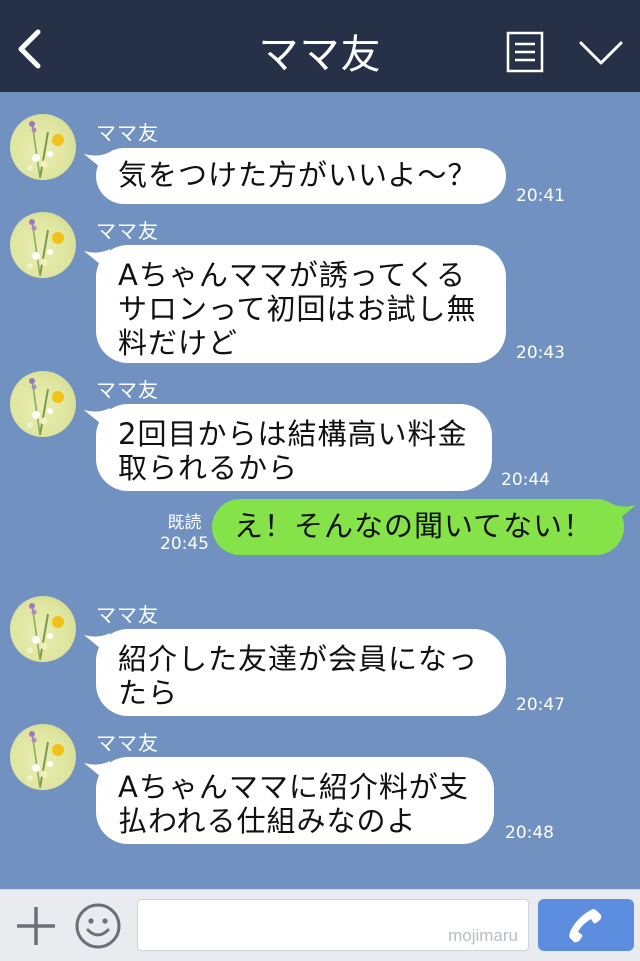 This screenshot has height=961, width=640. I want to click on message-time: 20:43, so click(540, 353).